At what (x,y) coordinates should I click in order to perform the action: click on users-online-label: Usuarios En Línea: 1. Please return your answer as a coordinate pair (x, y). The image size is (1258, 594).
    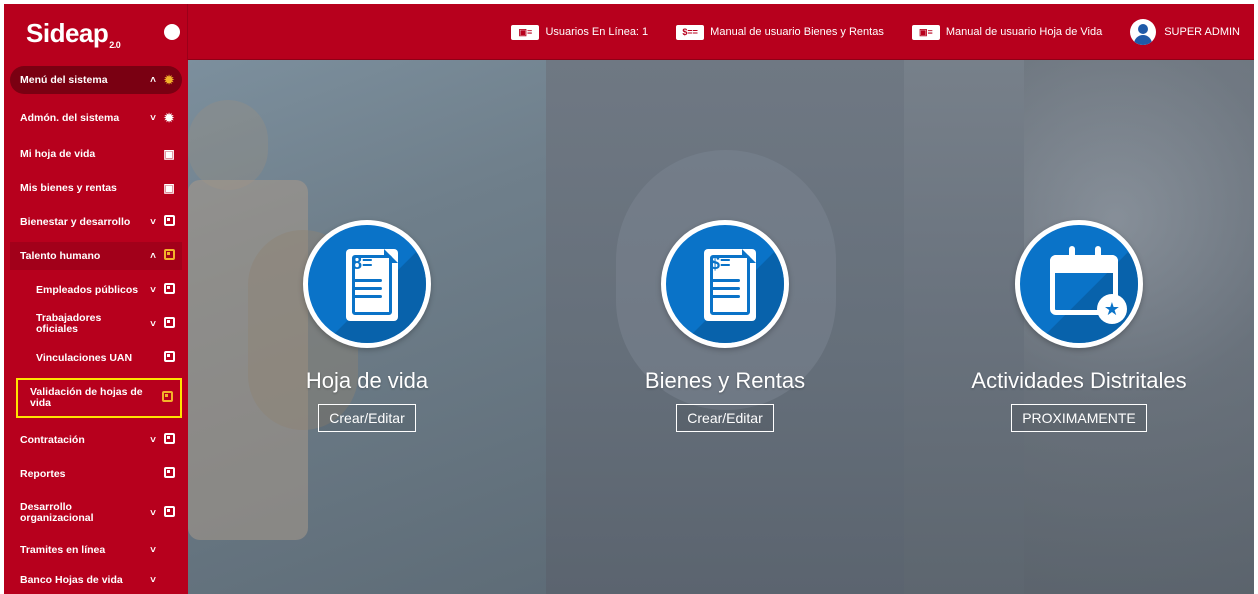
    Looking at the image, I should click on (597, 32).